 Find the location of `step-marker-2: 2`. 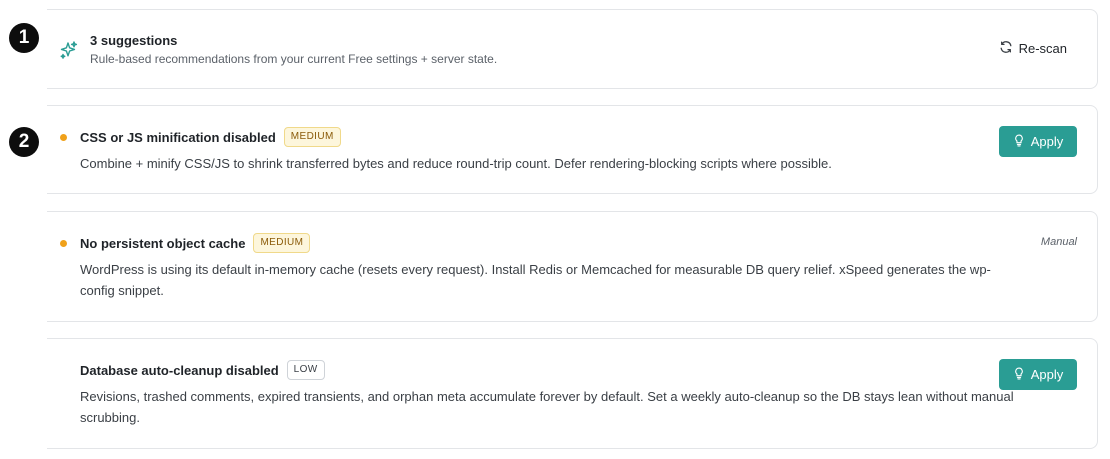

step-marker-2: 2 is located at coordinates (24, 142).